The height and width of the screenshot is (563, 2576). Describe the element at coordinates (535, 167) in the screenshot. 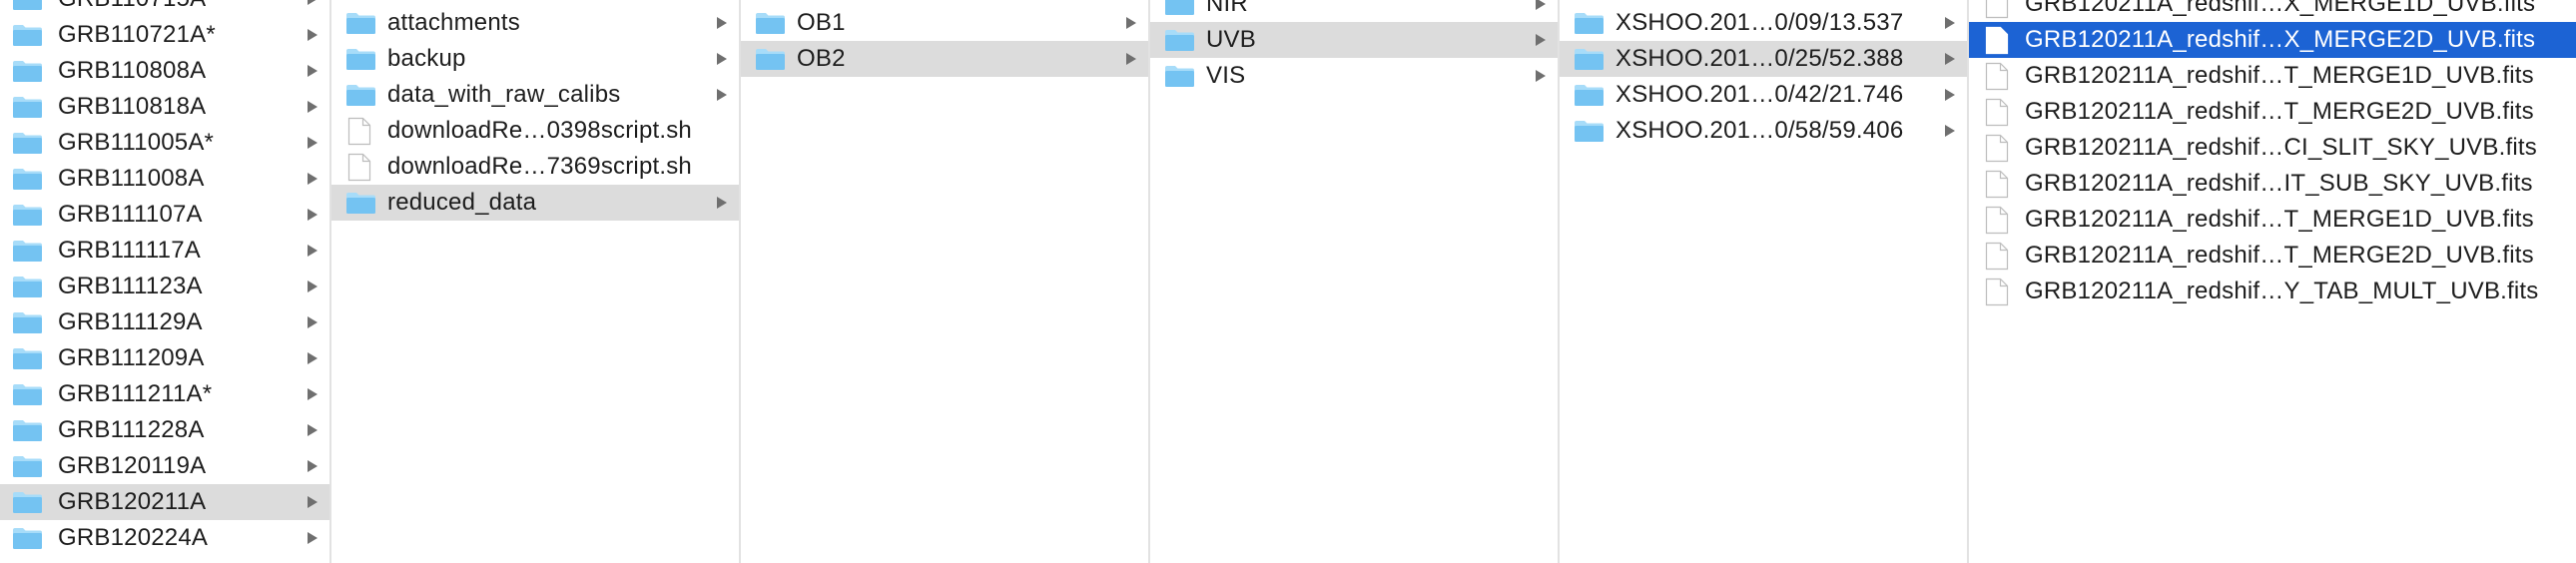

I see `file-row: downloadRe…7369script.sh` at that location.